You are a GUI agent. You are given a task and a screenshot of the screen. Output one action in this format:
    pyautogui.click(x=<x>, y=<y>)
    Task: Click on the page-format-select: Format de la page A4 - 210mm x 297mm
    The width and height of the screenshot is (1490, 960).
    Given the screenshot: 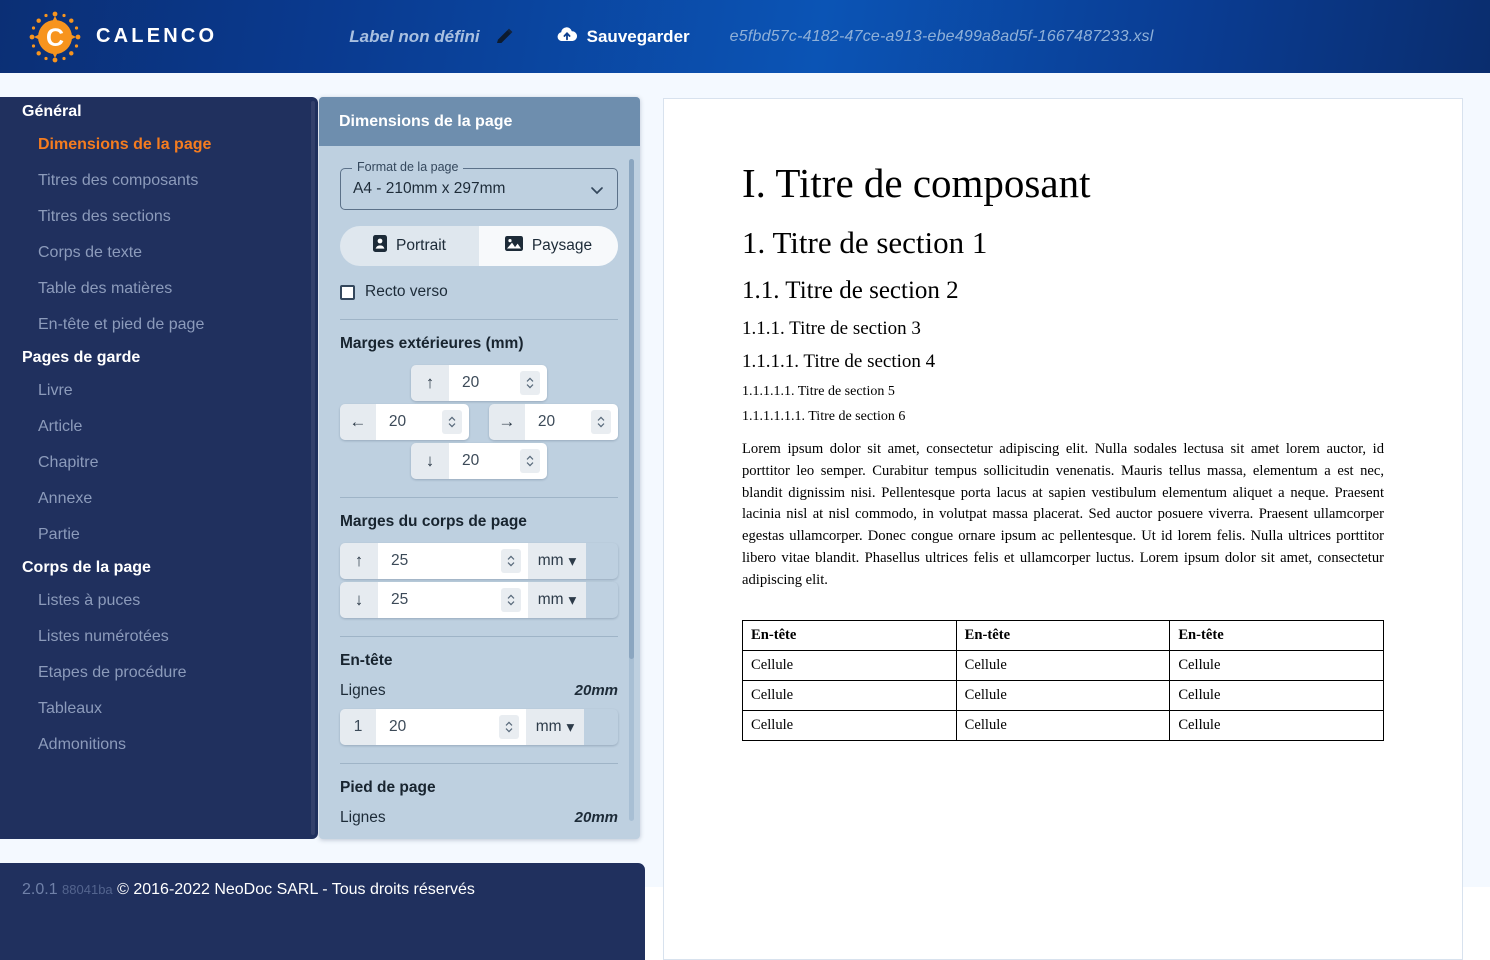 What is the action you would take?
    pyautogui.click(x=479, y=185)
    